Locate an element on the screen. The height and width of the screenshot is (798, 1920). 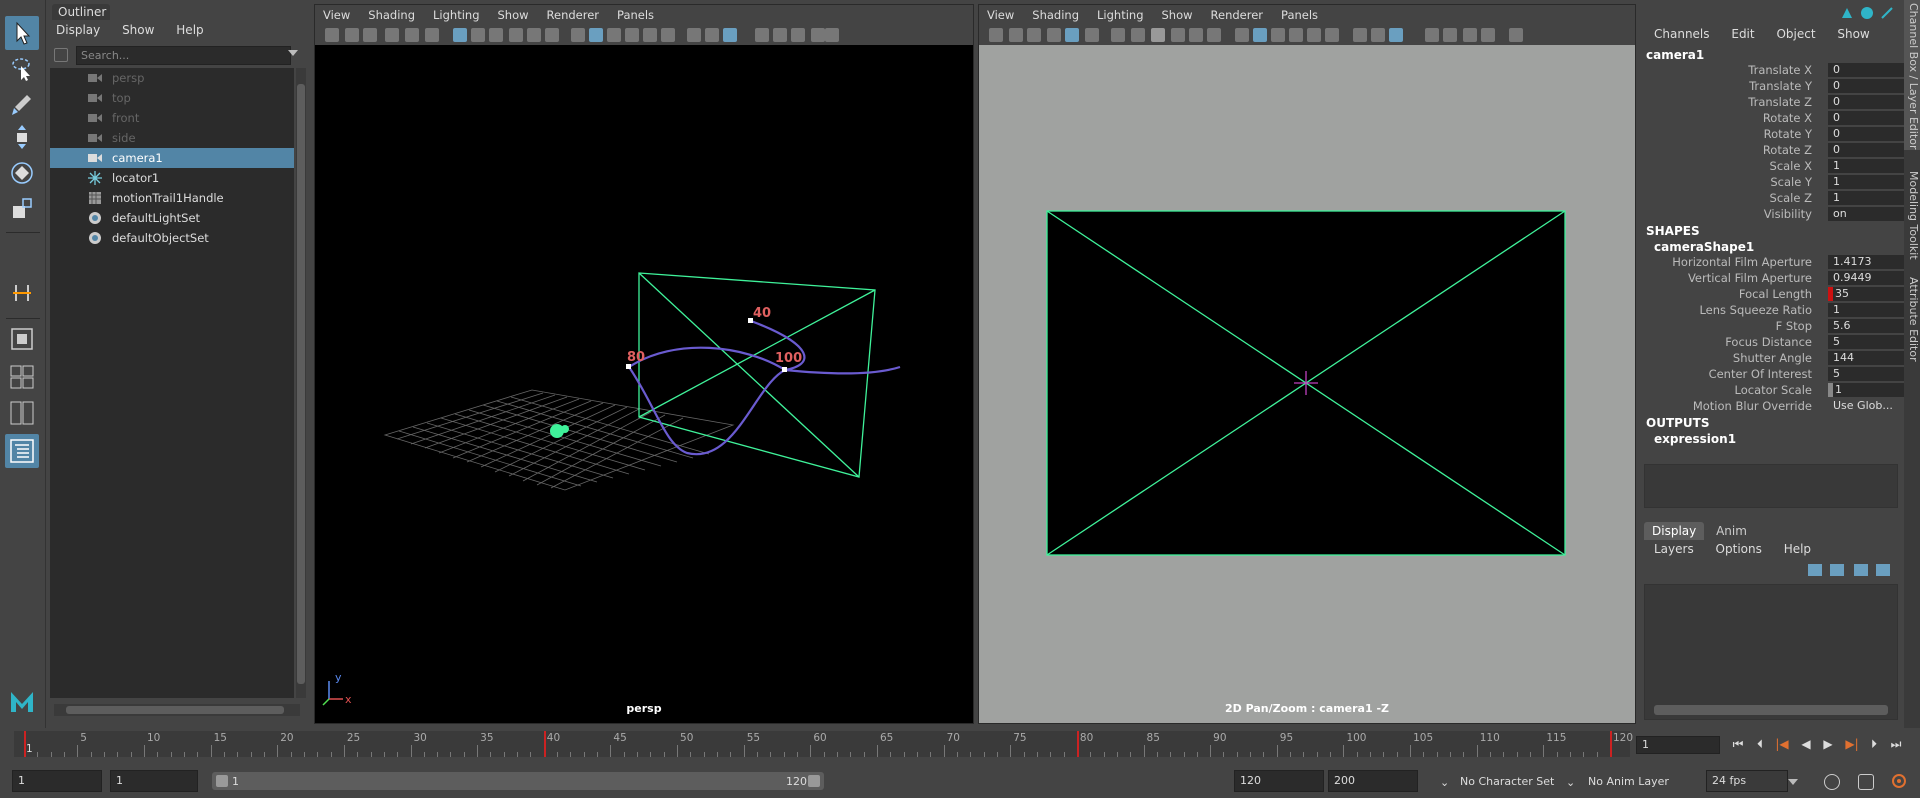
menu-display: Display is located at coordinates (78, 30).